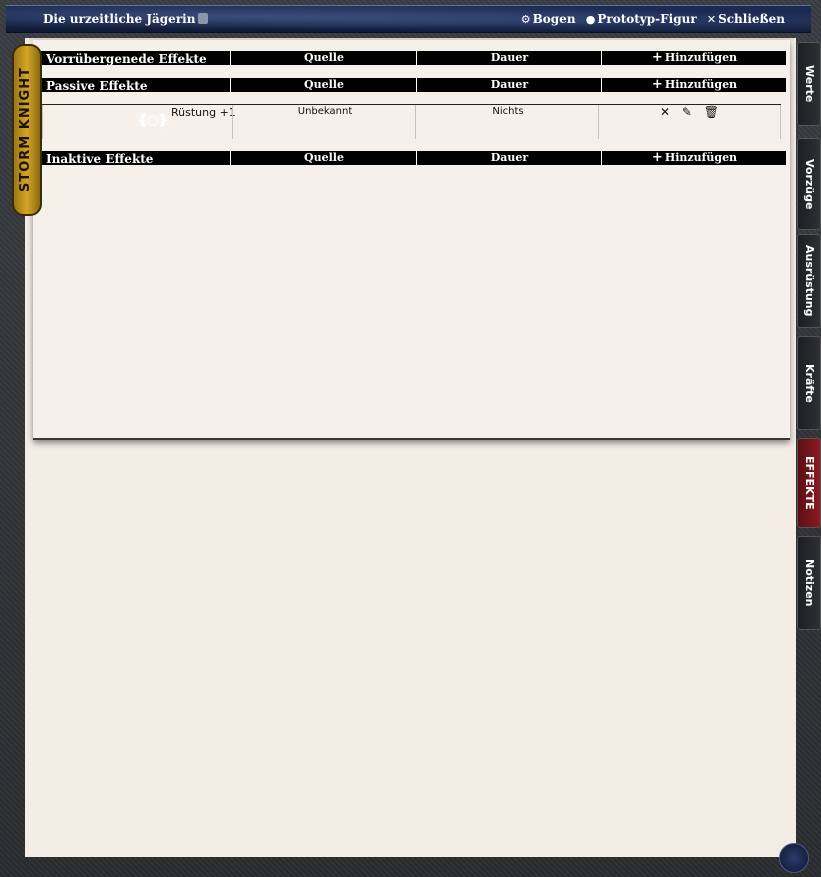 The width and height of the screenshot is (821, 877). Describe the element at coordinates (746, 19) in the screenshot. I see `close-button: ✕ Schließen` at that location.